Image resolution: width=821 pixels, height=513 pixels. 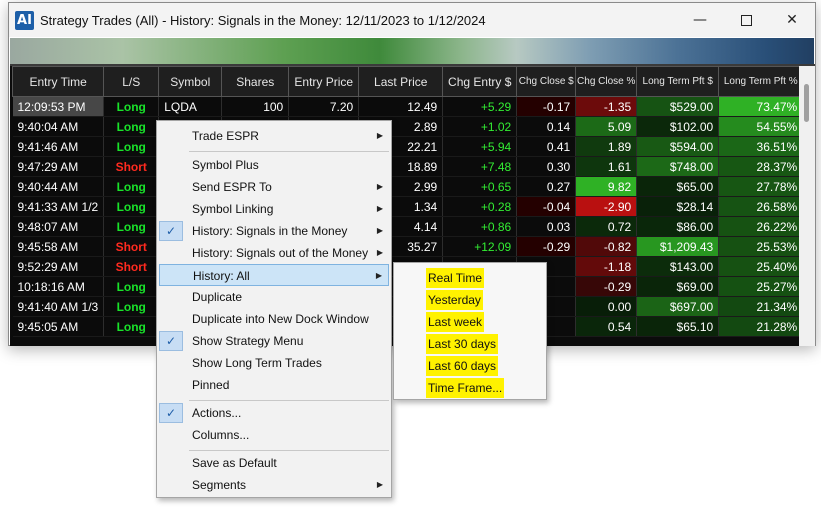 I want to click on vertical-scrollbar, so click(x=807, y=206).